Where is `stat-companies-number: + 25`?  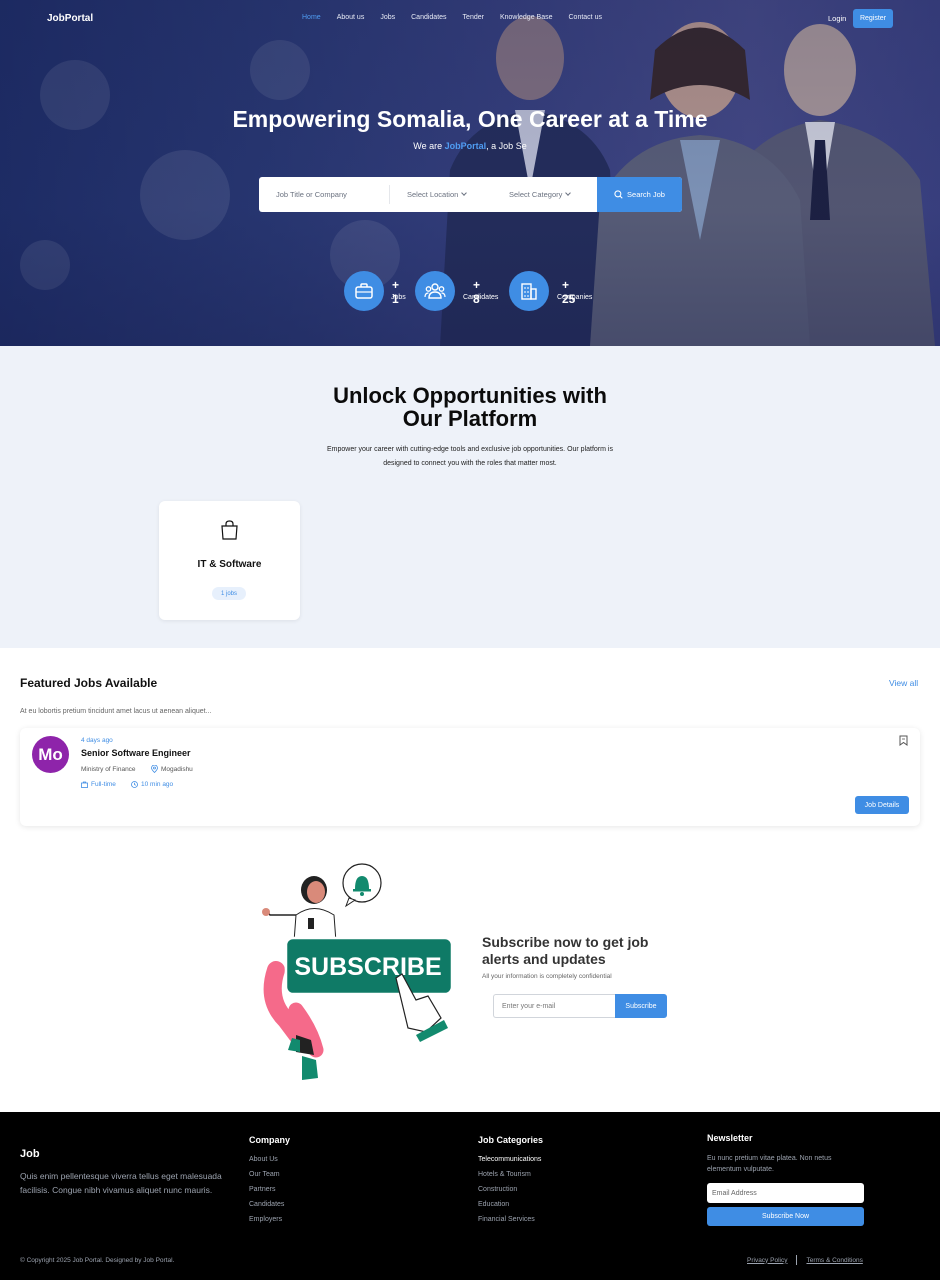
stat-companies-number: + 25 is located at coordinates (569, 292).